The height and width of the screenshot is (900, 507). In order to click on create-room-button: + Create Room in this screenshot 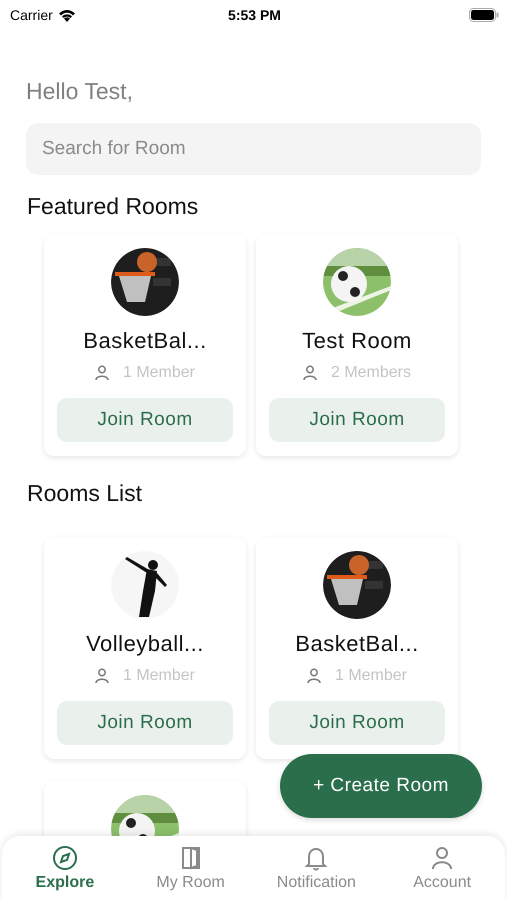, I will do `click(381, 786)`.